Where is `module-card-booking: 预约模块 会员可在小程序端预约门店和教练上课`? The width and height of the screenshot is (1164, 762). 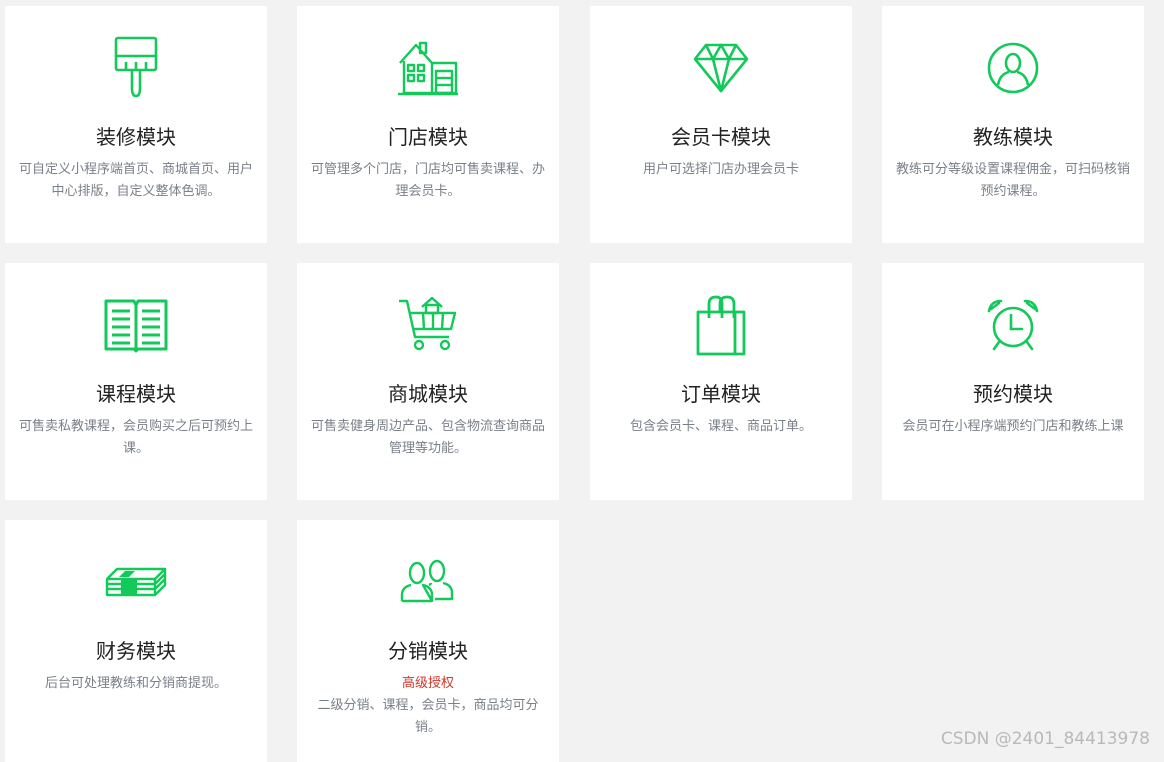 module-card-booking: 预约模块 会员可在小程序端预约门店和教练上课 is located at coordinates (1013, 381).